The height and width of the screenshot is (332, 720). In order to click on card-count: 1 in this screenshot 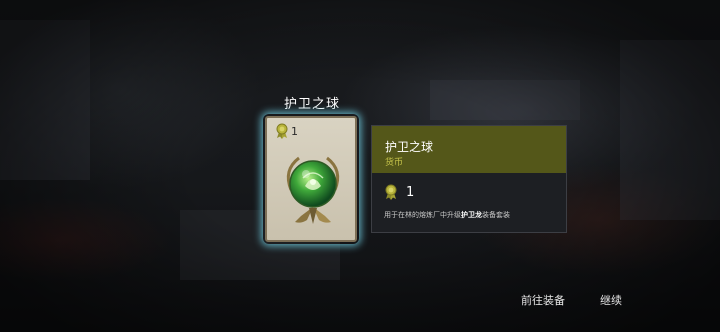, I will do `click(286, 131)`.